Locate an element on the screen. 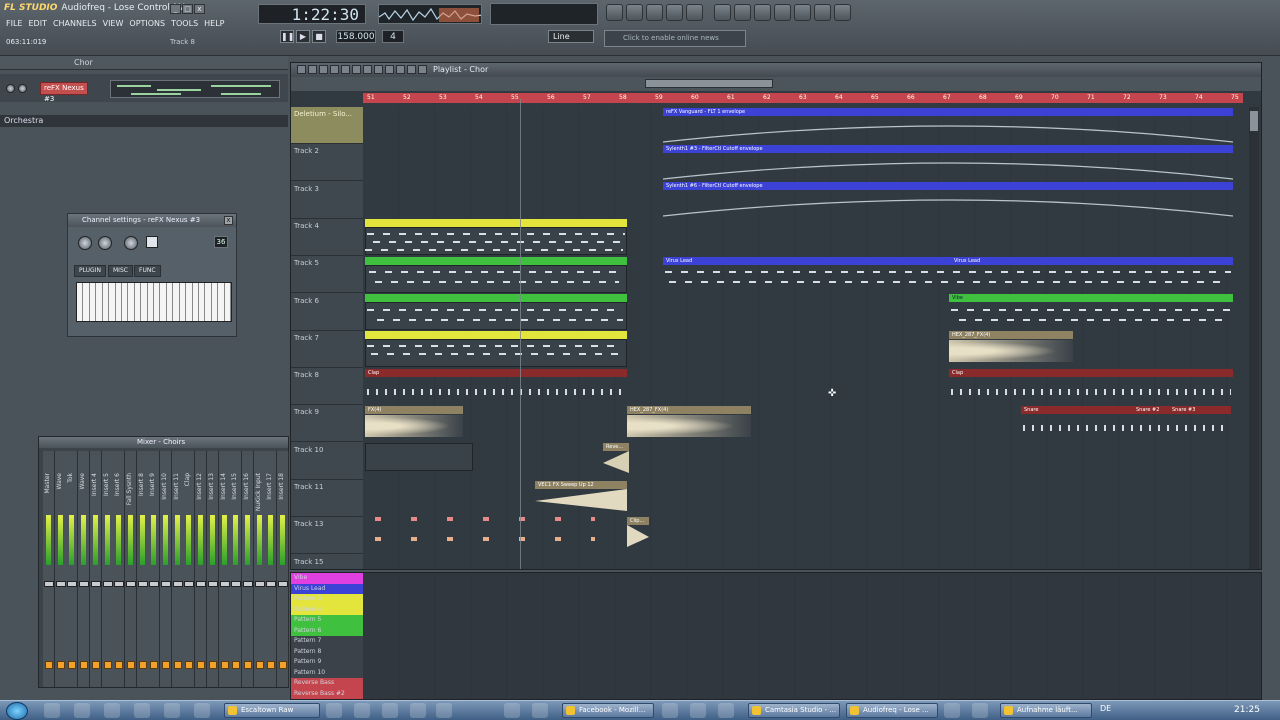 The width and height of the screenshot is (1280, 720). pattern-clip-green is located at coordinates (496, 298).